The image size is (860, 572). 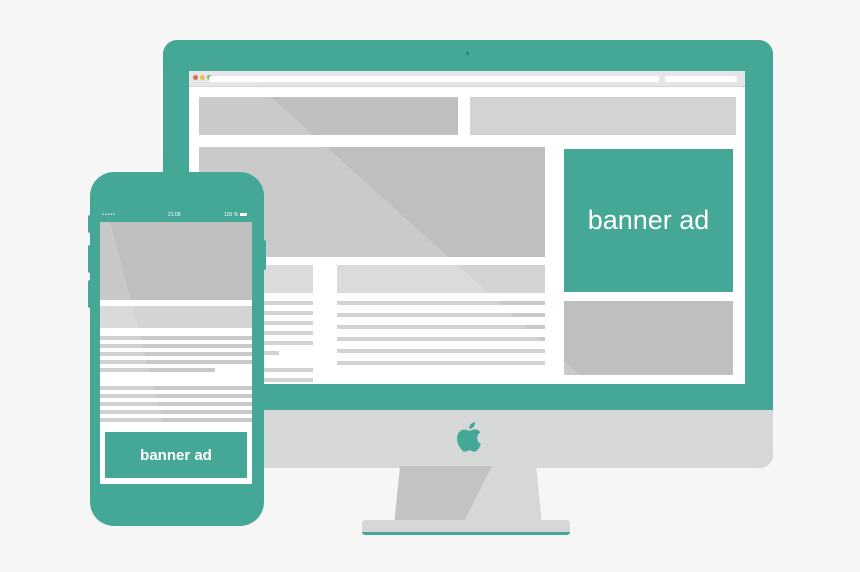 I want to click on apple-icon, so click(x=469, y=437).